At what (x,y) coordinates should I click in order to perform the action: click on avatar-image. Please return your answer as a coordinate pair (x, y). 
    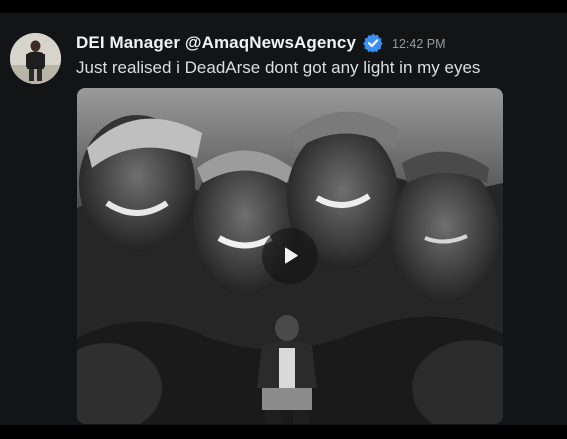
    Looking at the image, I should click on (35, 58).